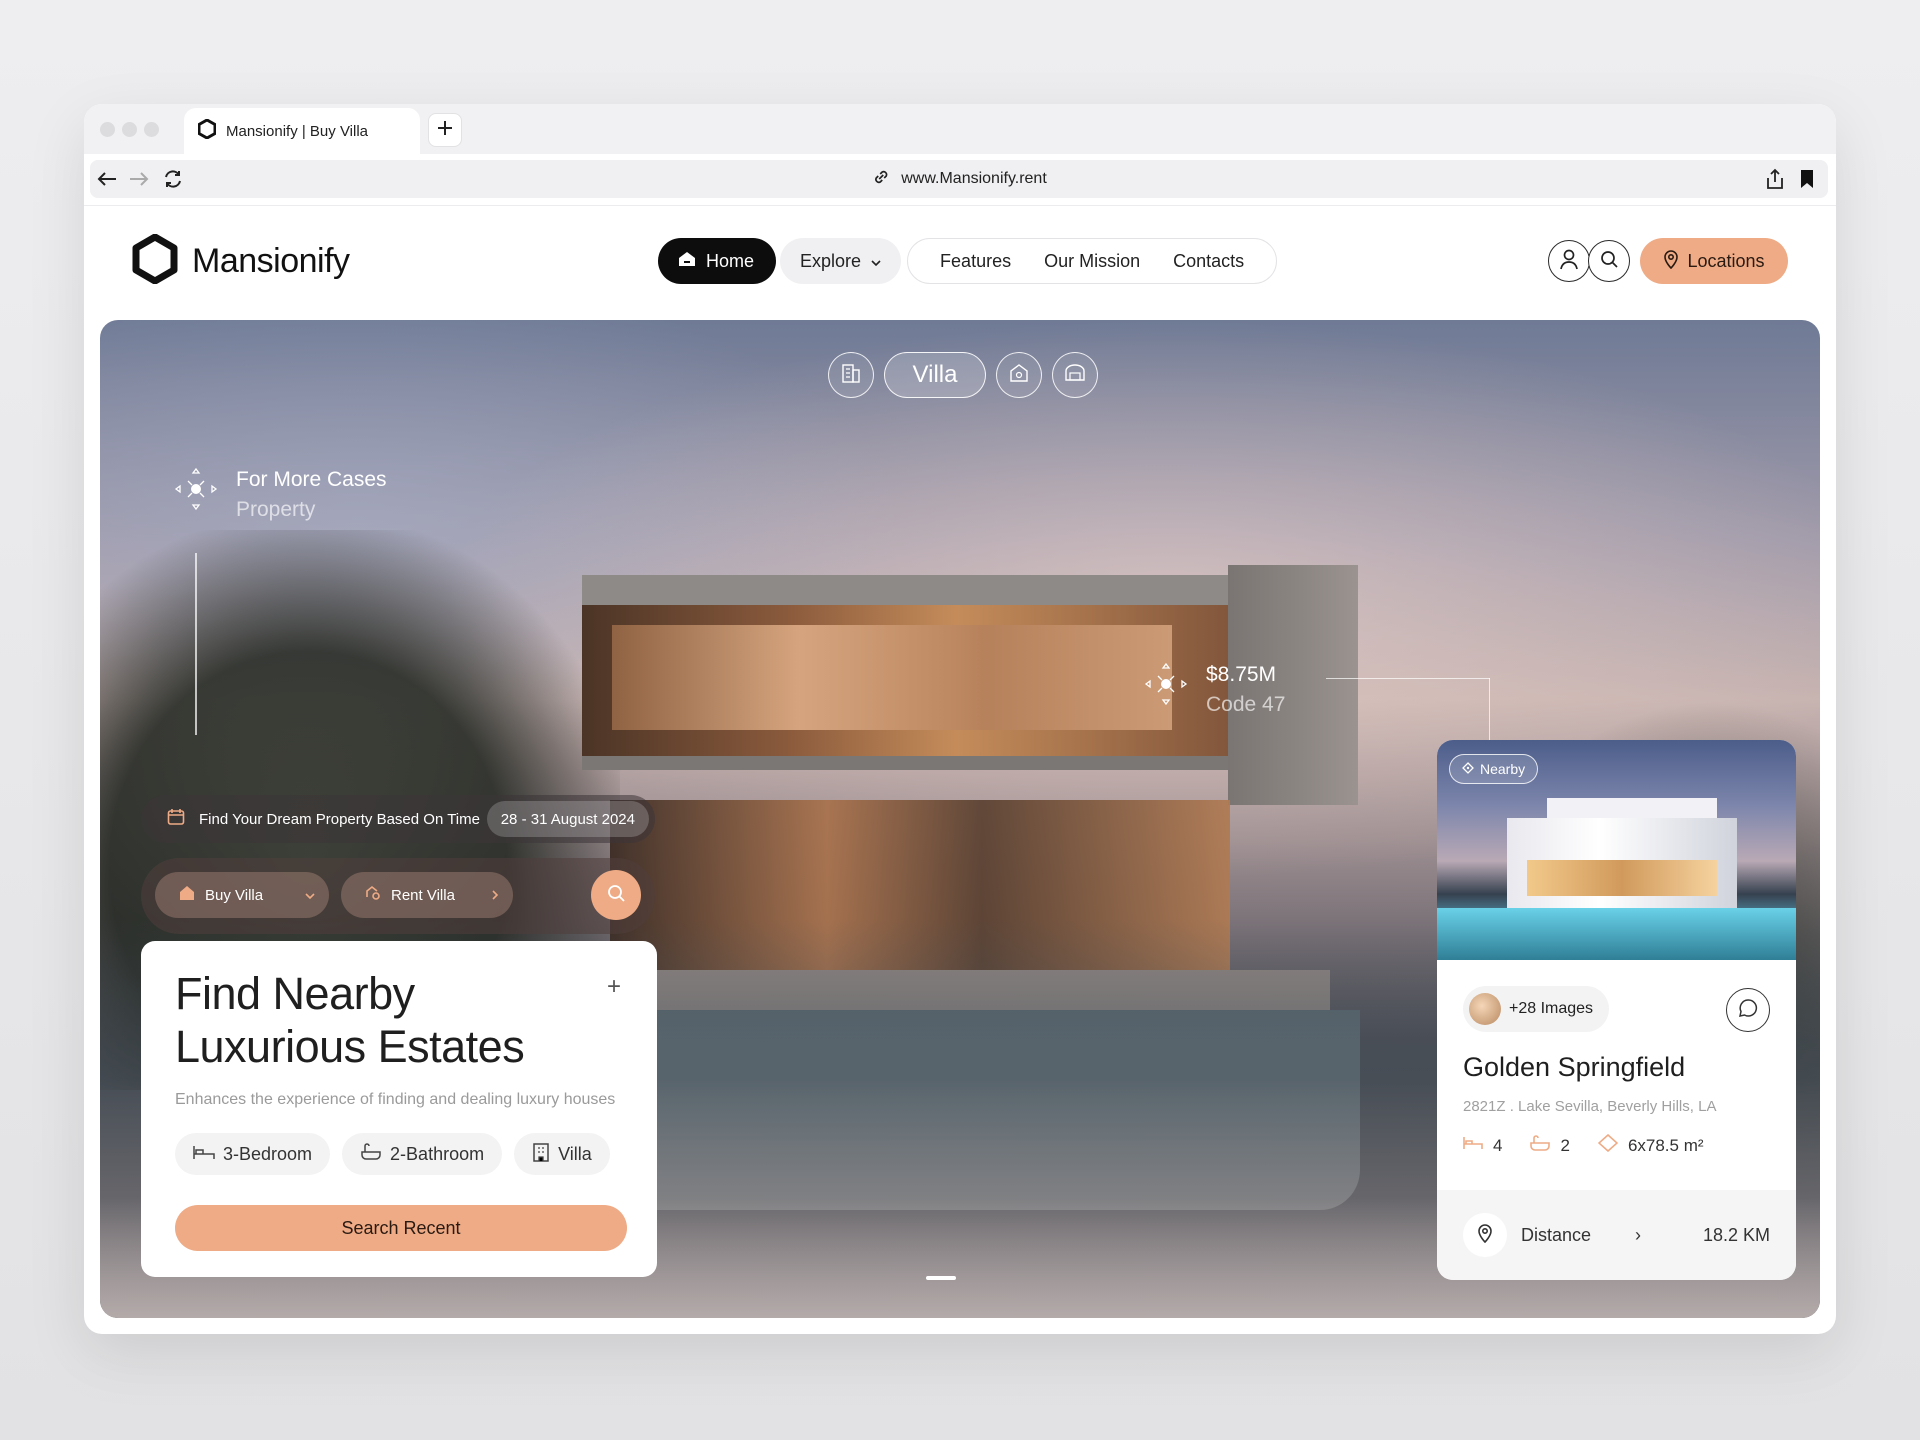 Image resolution: width=1920 pixels, height=1440 pixels. Describe the element at coordinates (401, 1228) in the screenshot. I see `search-recent-button: Search Recent` at that location.